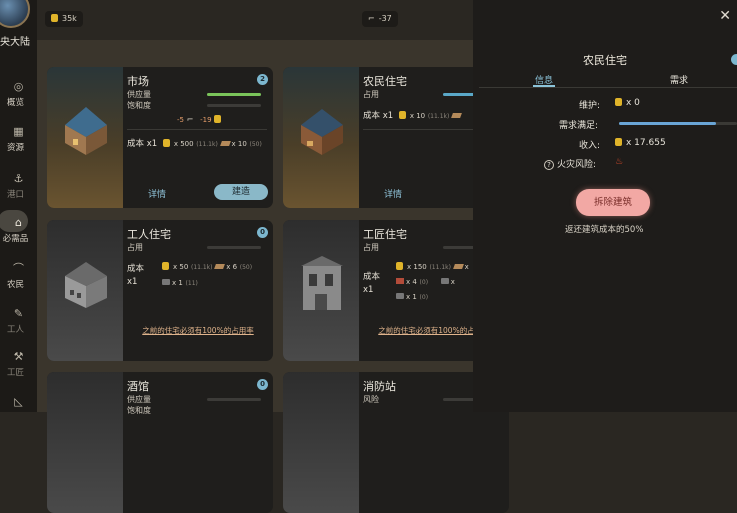  Describe the element at coordinates (160, 442) in the screenshot. I see `card-tavern: 酒馆 0 供应量 饱和度` at that location.